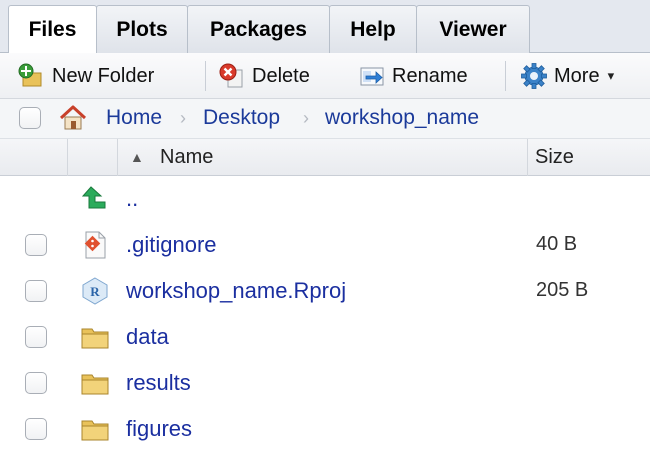 This screenshot has width=650, height=452. I want to click on parent-directory-row: .., so click(325, 199).